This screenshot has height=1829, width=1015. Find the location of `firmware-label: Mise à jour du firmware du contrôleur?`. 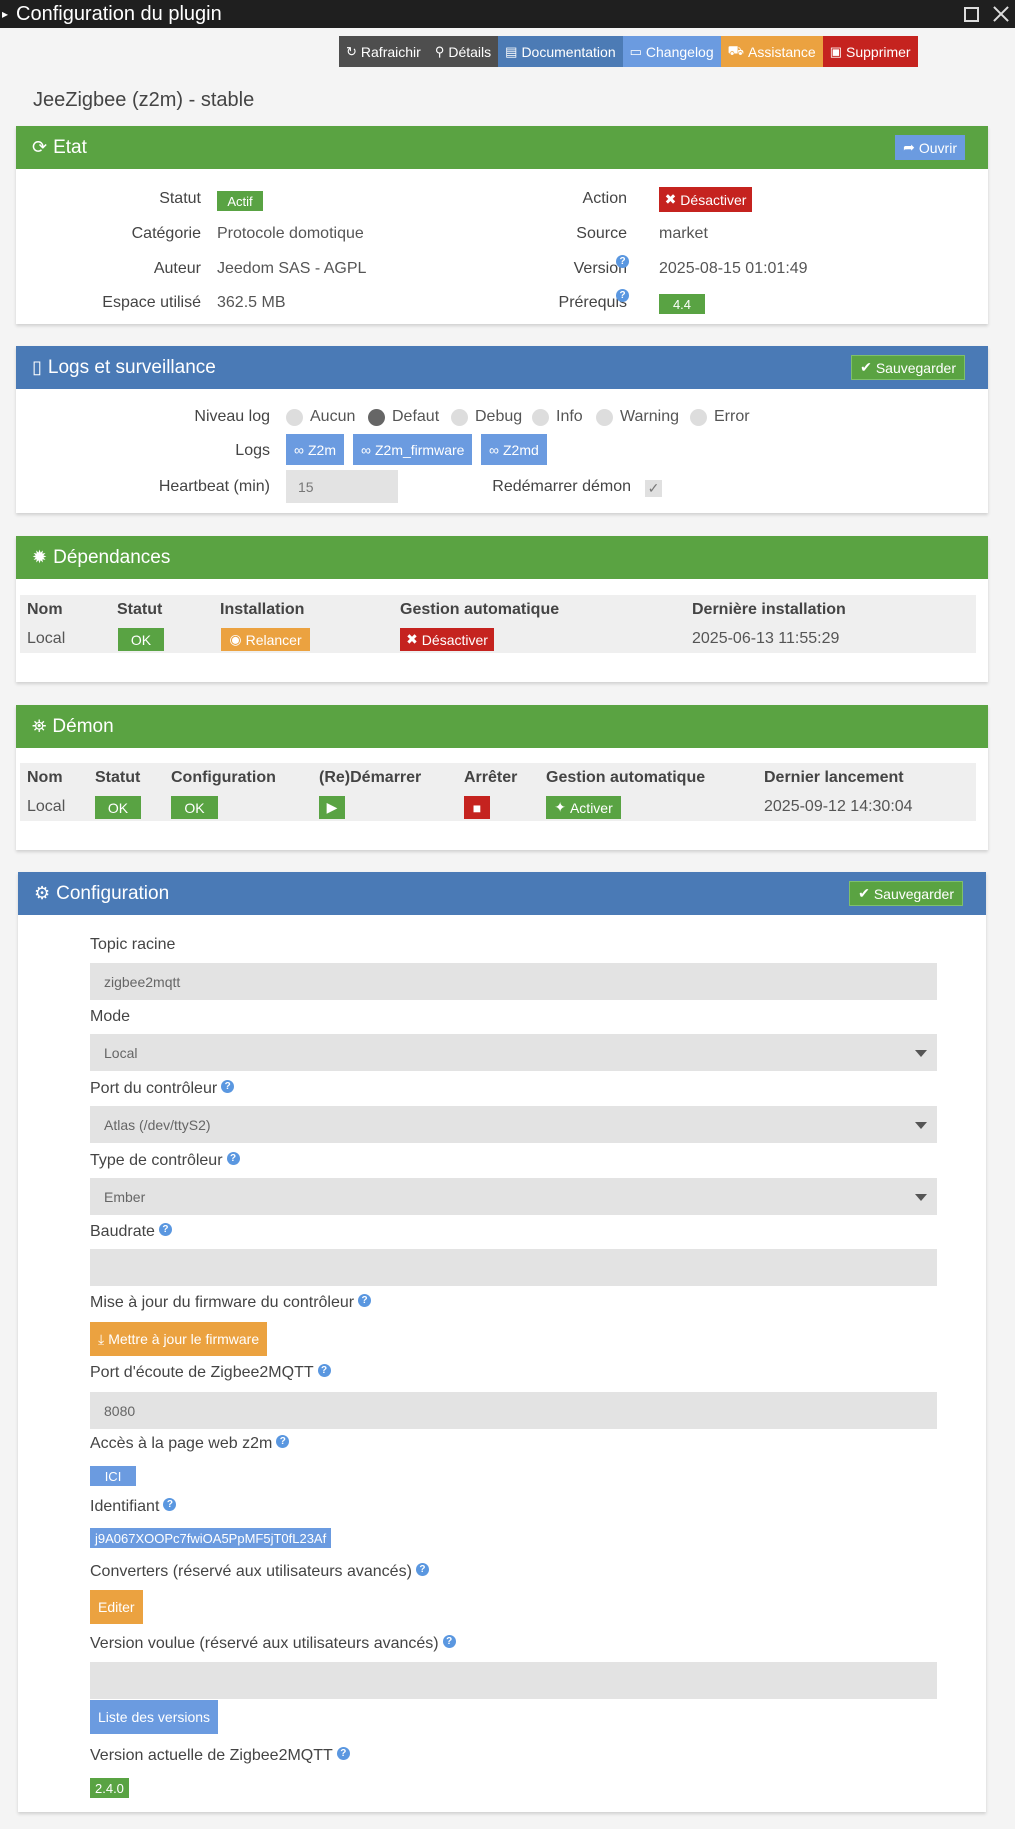

firmware-label: Mise à jour du firmware du contrôleur? is located at coordinates (231, 1303).